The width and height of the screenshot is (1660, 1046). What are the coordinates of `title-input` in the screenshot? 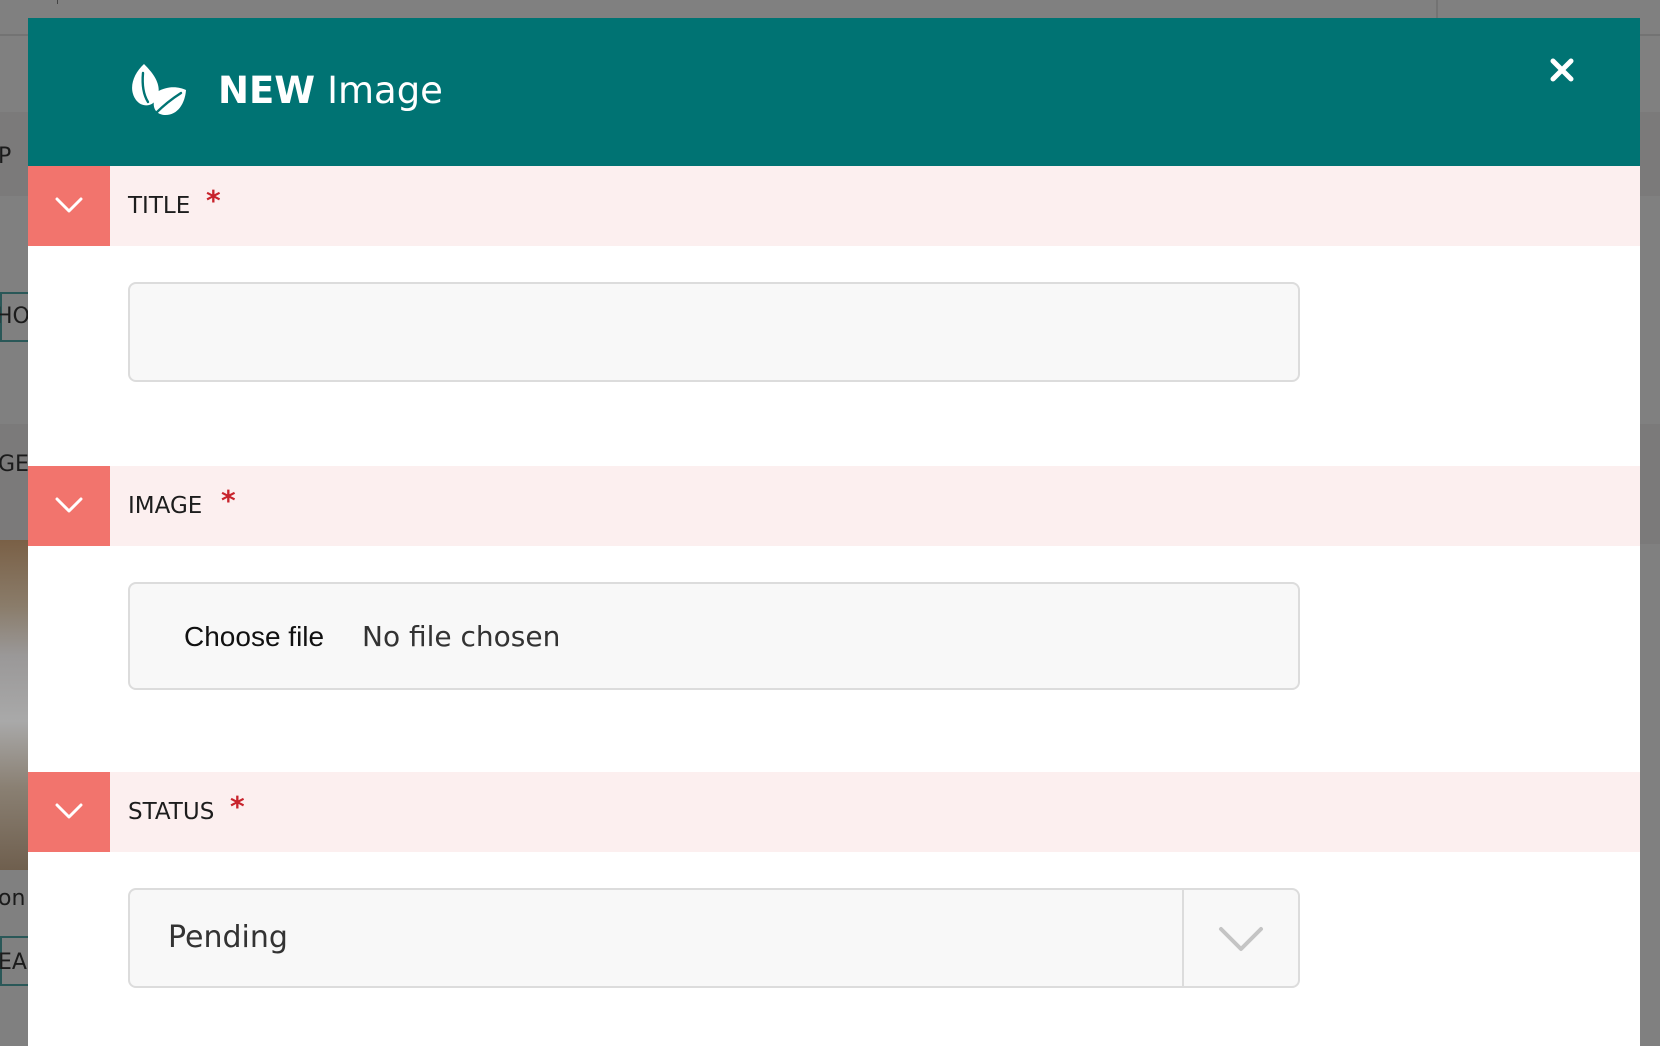 It's located at (714, 332).